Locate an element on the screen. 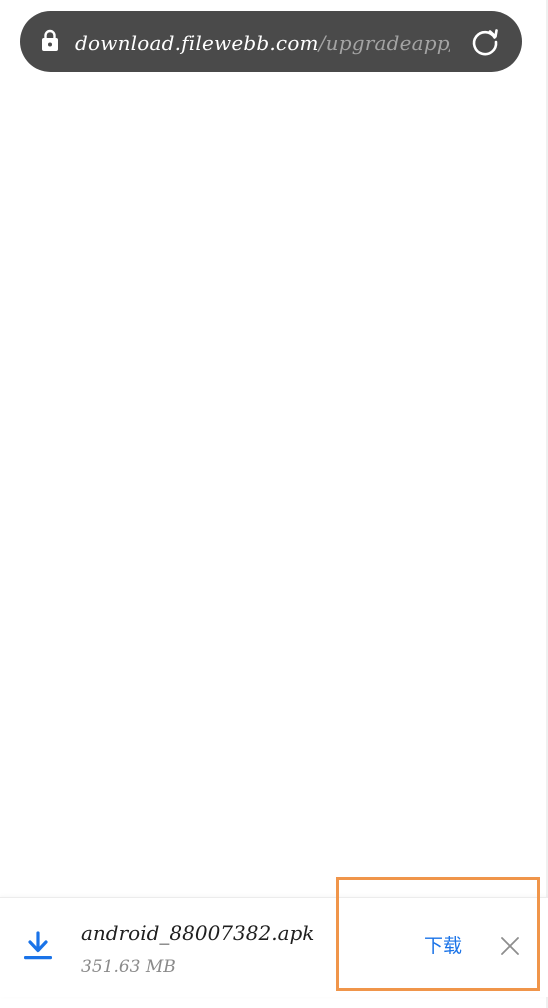 Image resolution: width=548 pixels, height=1008 pixels. close-icon is located at coordinates (510, 946).